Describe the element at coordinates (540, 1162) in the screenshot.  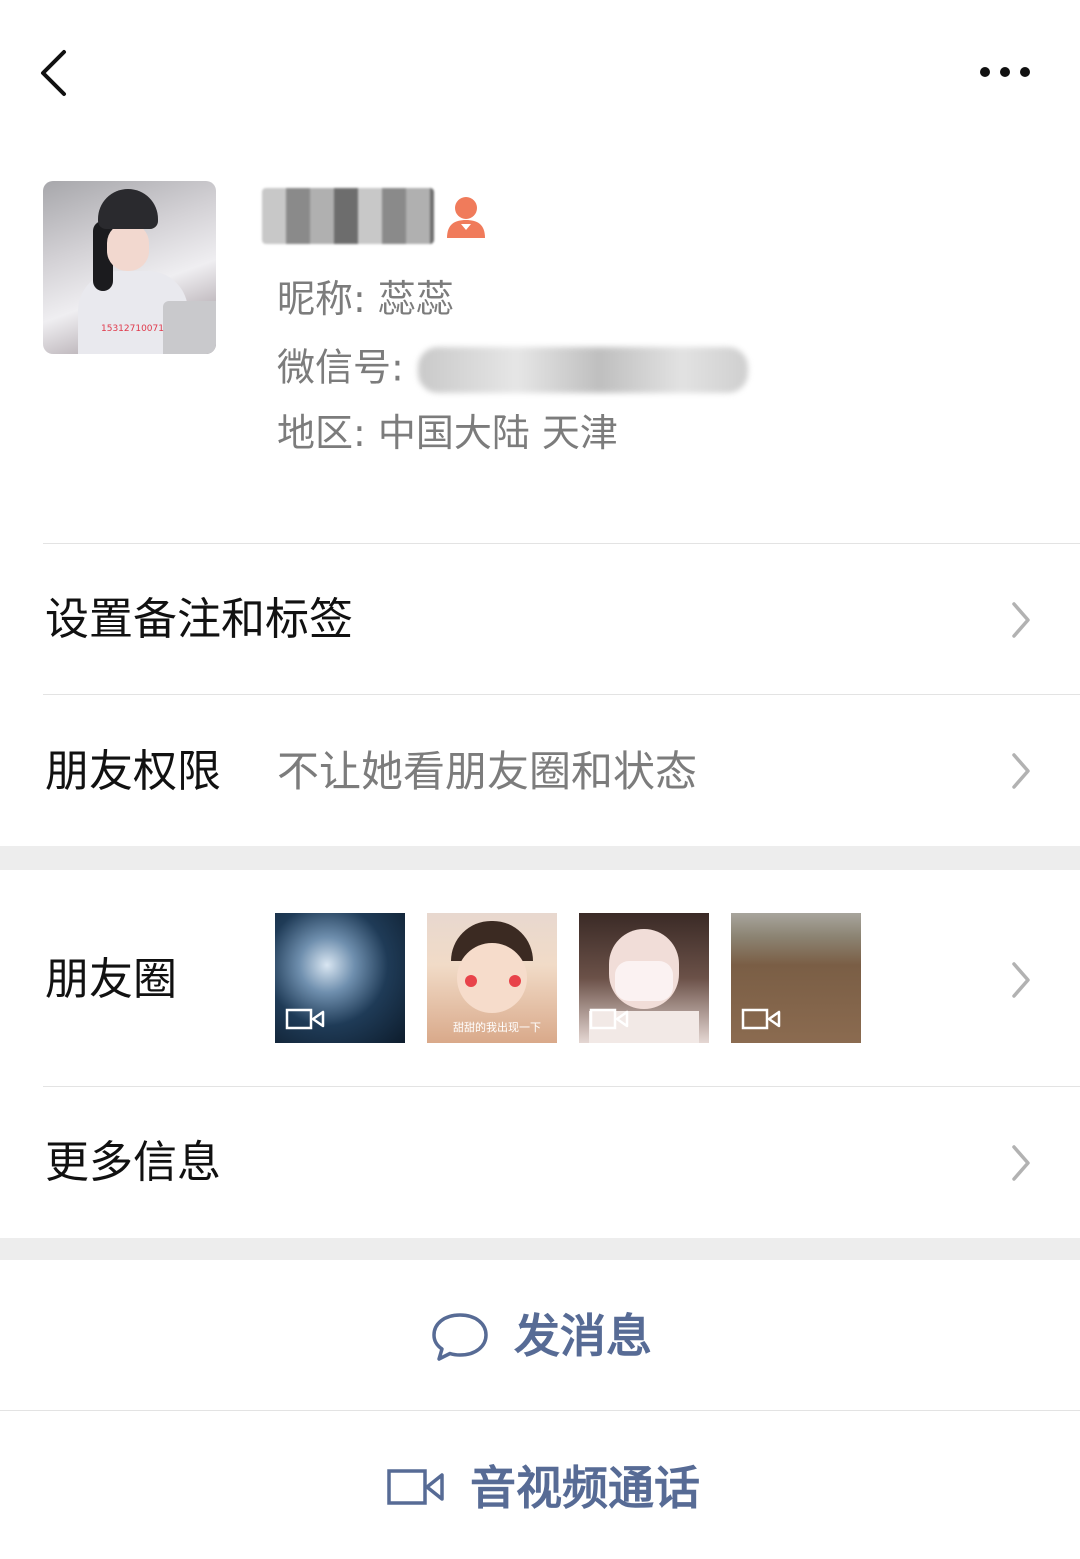
I see `more-info-row: 更多信息` at that location.